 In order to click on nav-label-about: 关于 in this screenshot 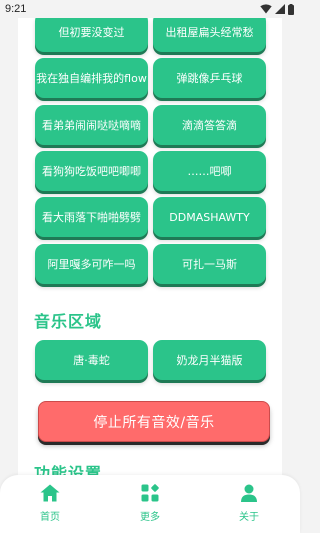, I will do `click(249, 517)`.